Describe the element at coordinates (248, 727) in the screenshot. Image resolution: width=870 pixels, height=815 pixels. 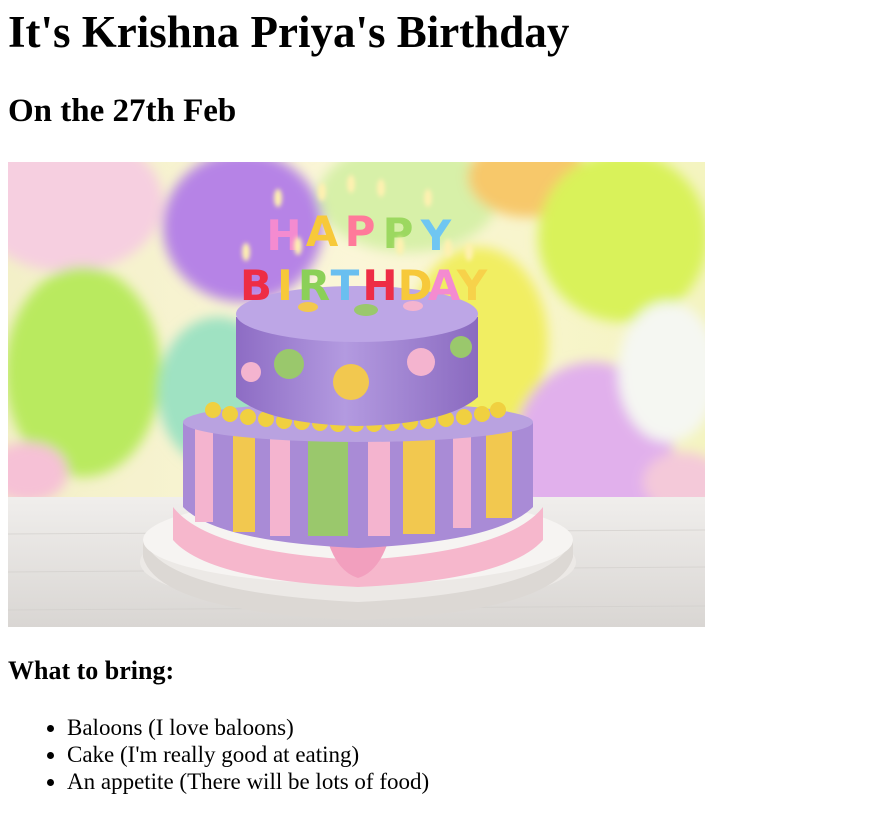
I see `list-item: Baloons (I love baloons)` at that location.